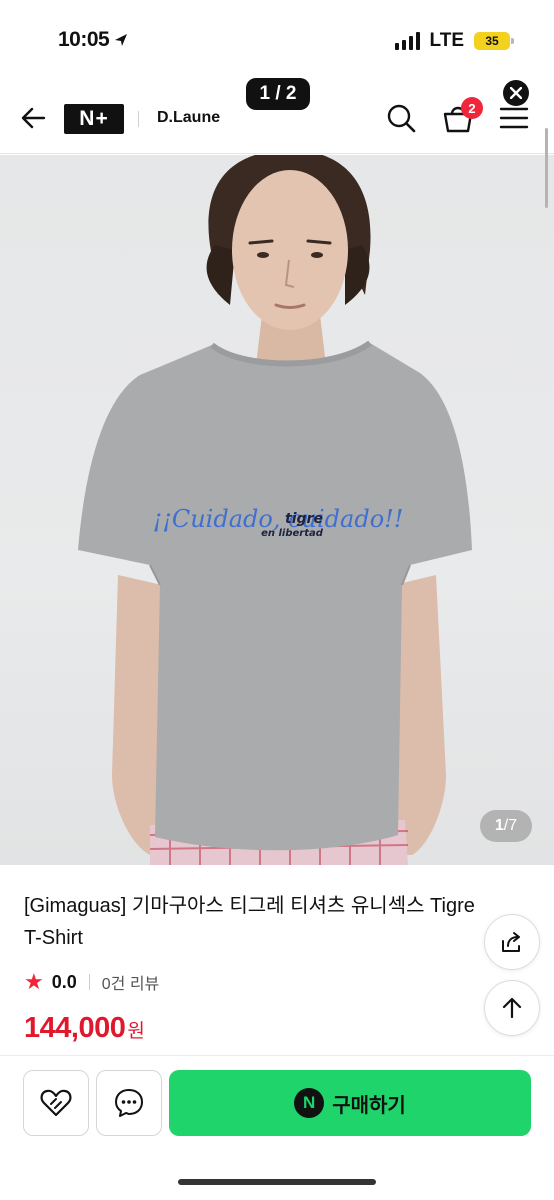 The height and width of the screenshot is (1200, 554). What do you see at coordinates (75, 1028) in the screenshot?
I see `price-value: 144,000` at bounding box center [75, 1028].